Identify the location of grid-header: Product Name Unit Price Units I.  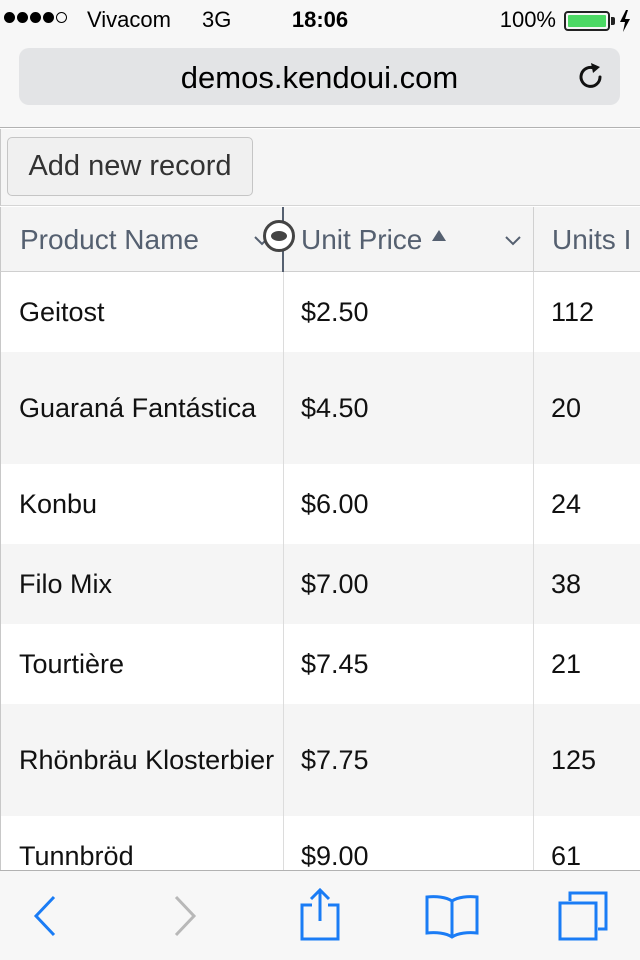
(320, 239).